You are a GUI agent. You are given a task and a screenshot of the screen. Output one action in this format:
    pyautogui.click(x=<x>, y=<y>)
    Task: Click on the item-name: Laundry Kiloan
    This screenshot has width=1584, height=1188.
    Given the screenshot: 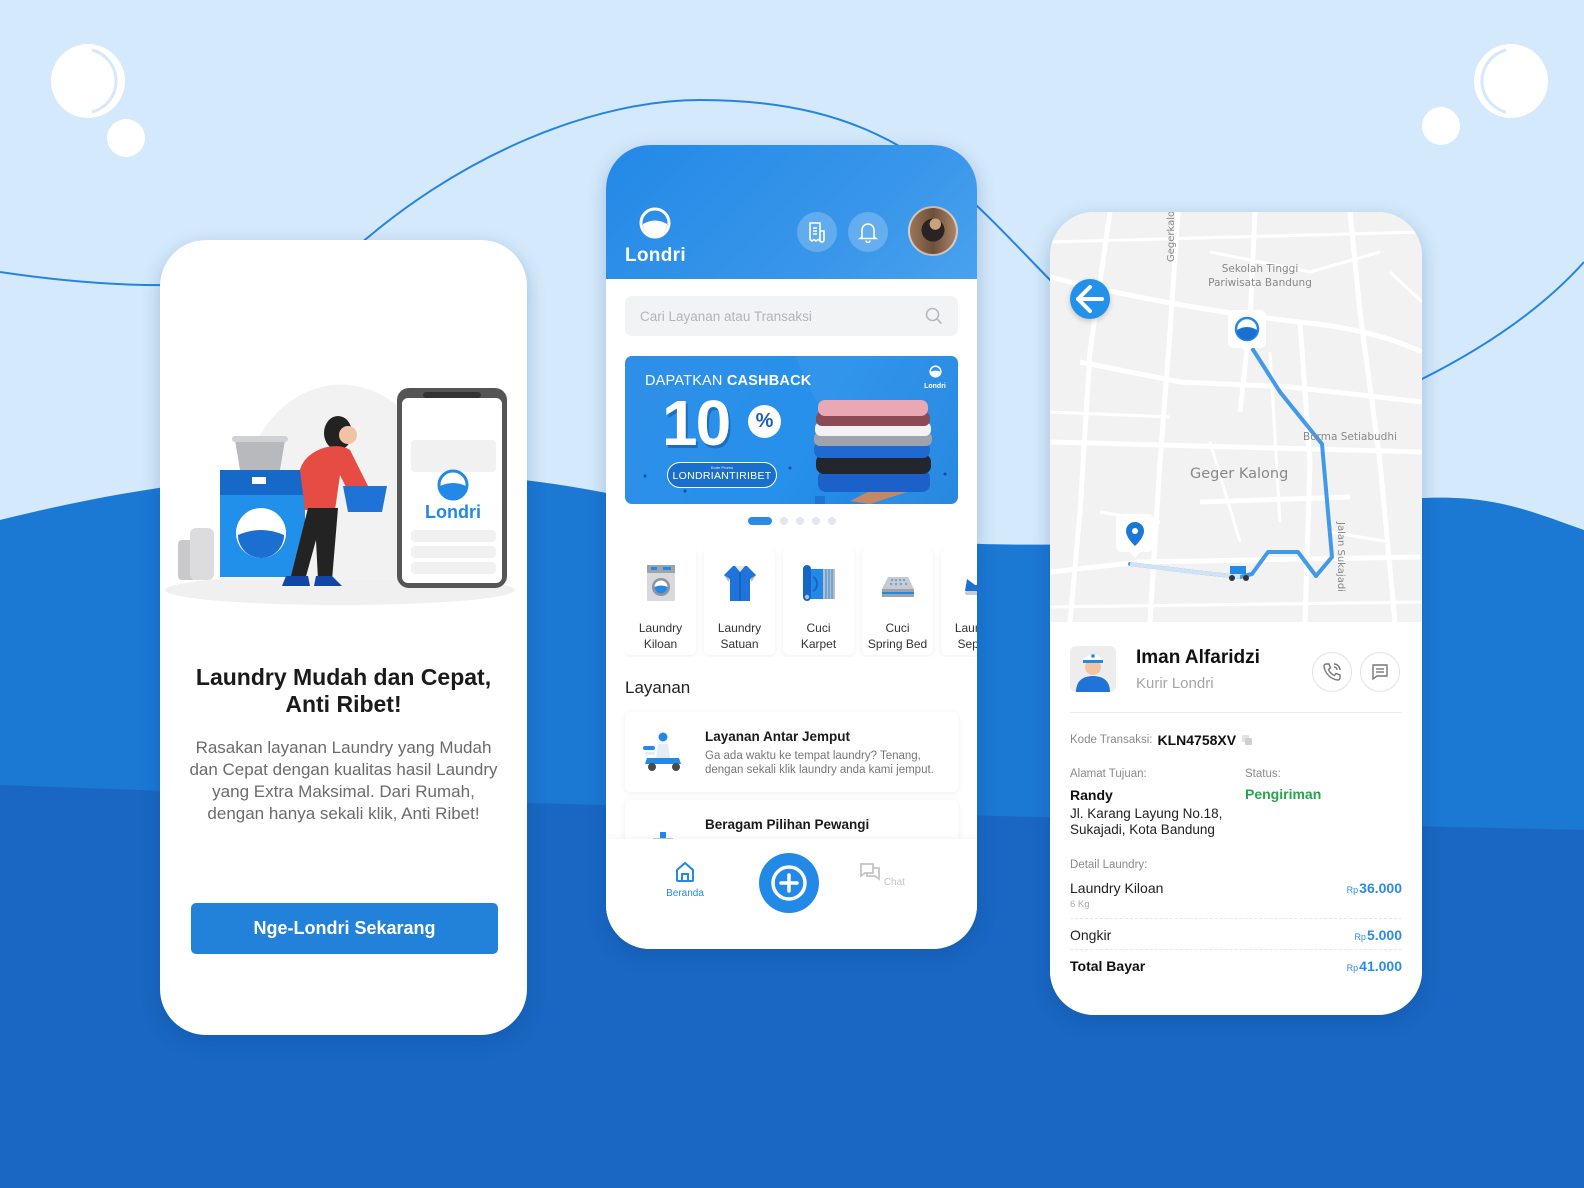 What is the action you would take?
    pyautogui.click(x=1117, y=888)
    